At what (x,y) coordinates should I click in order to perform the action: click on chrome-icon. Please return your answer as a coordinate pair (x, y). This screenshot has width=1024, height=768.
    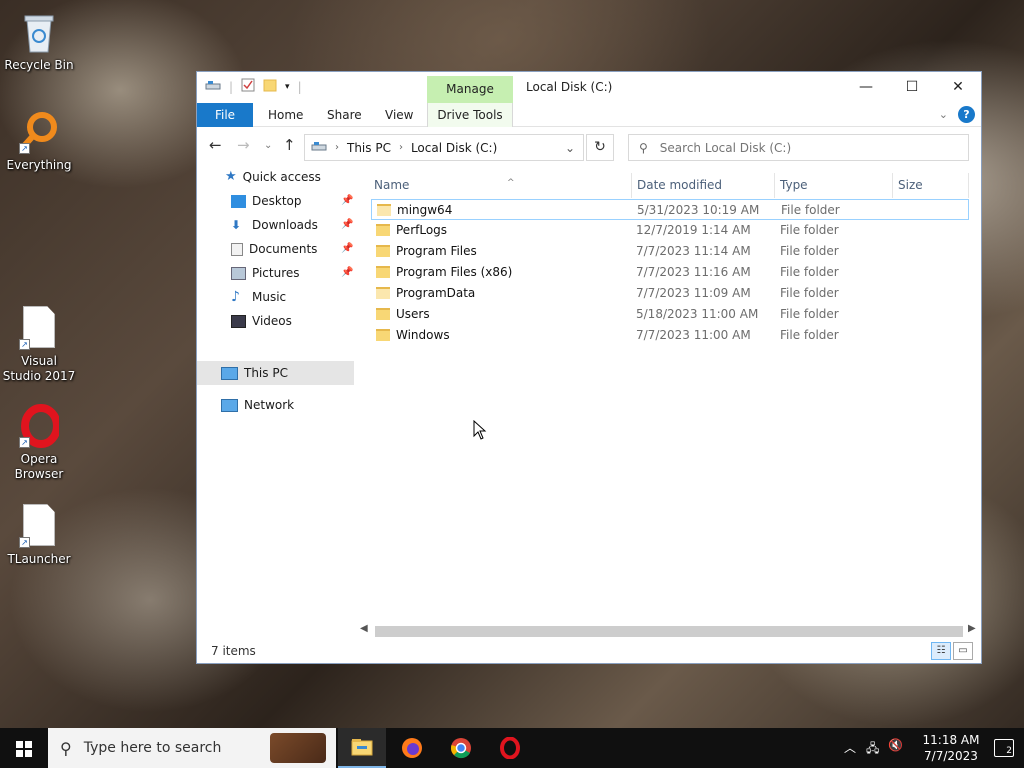
    Looking at the image, I should click on (461, 748).